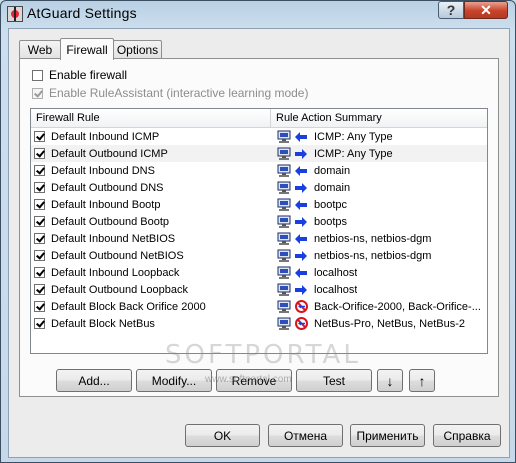  What do you see at coordinates (87, 49) in the screenshot?
I see `tab-firewall: Firewall` at bounding box center [87, 49].